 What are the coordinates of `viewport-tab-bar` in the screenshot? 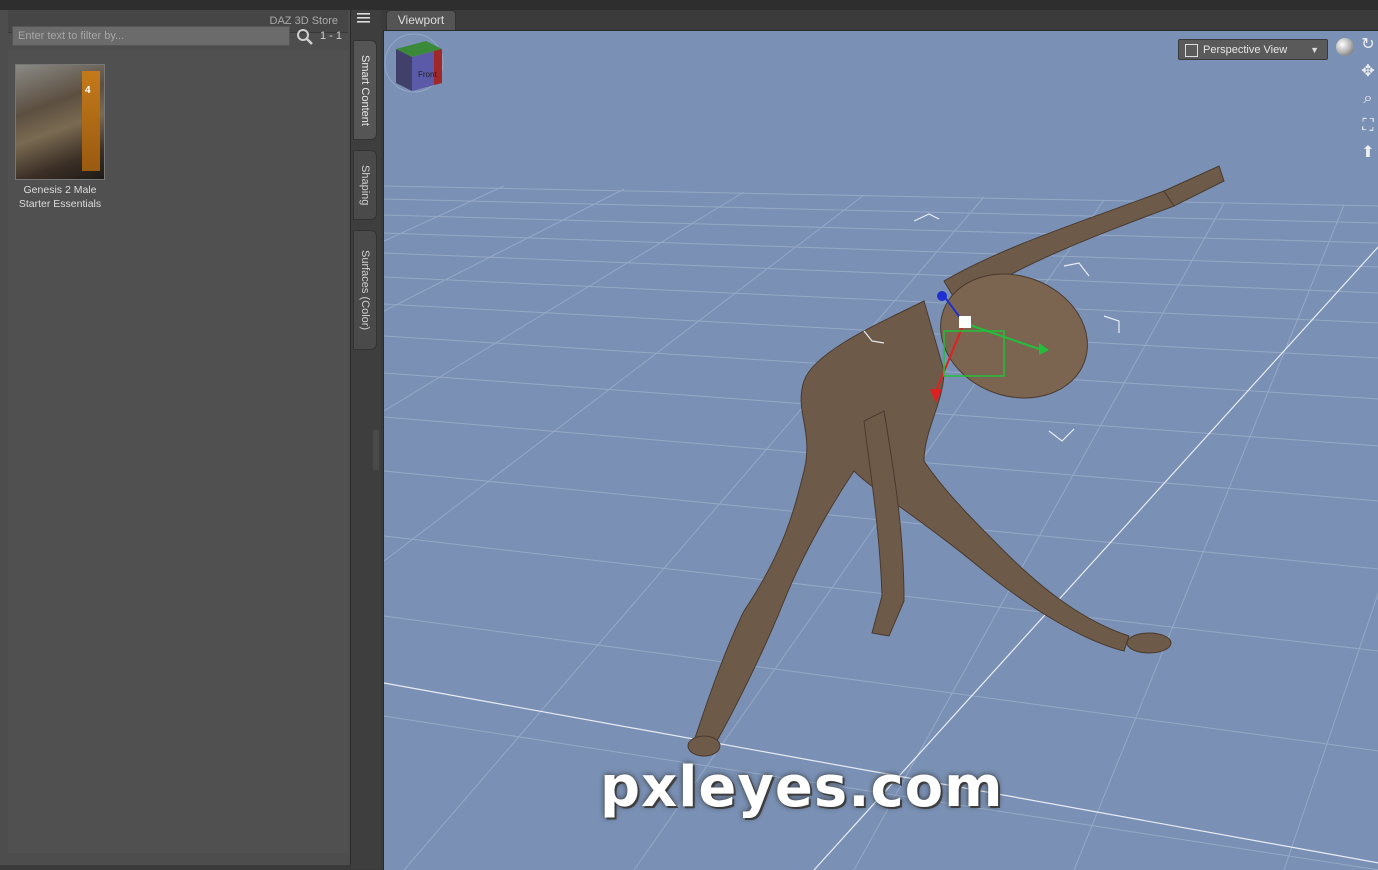 It's located at (879, 20).